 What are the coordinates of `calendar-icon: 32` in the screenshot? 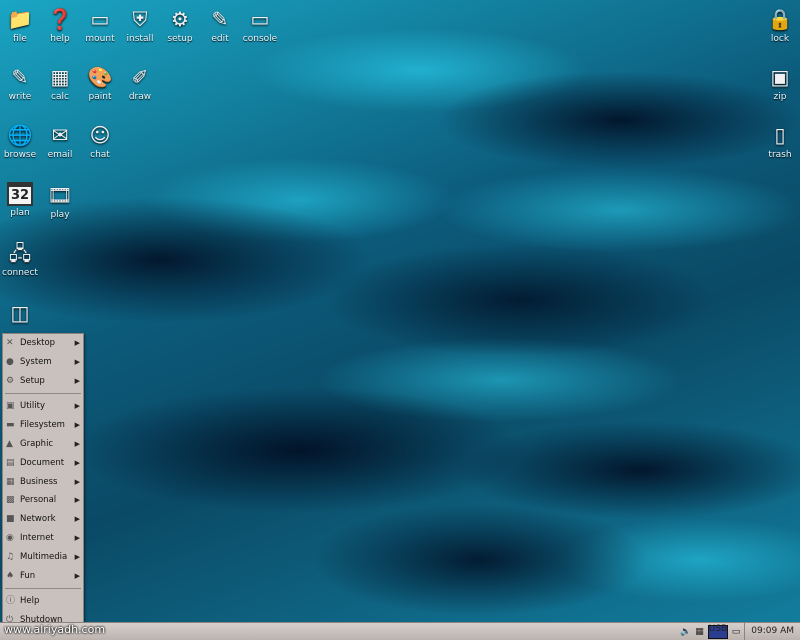 It's located at (20, 194).